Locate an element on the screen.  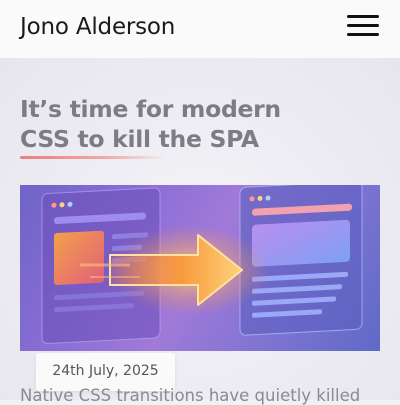
site-header: Jono Alderson is located at coordinates (200, 29).